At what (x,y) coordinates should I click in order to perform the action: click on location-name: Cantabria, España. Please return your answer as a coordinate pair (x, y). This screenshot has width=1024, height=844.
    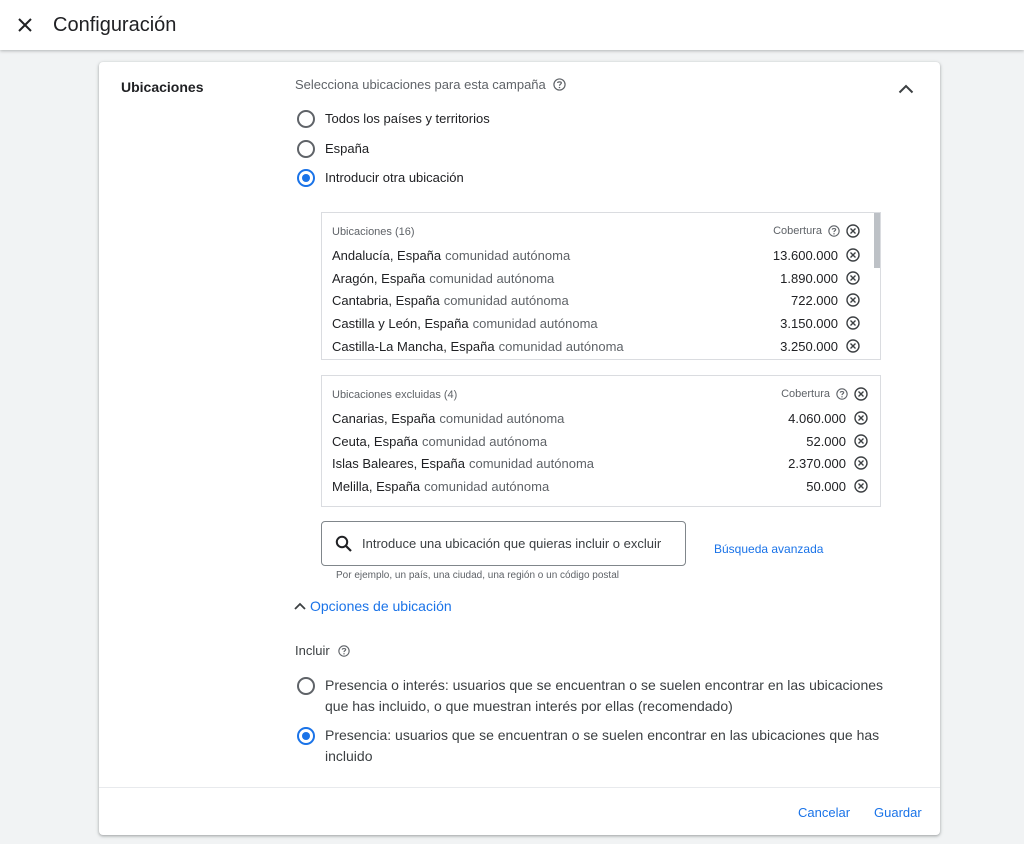
    Looking at the image, I should click on (386, 300).